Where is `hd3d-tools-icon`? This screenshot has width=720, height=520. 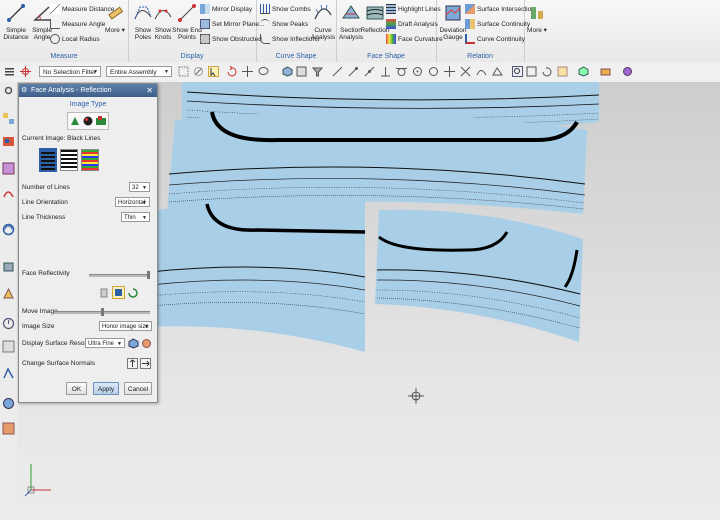
hd3d-tools-icon is located at coordinates (8, 373).